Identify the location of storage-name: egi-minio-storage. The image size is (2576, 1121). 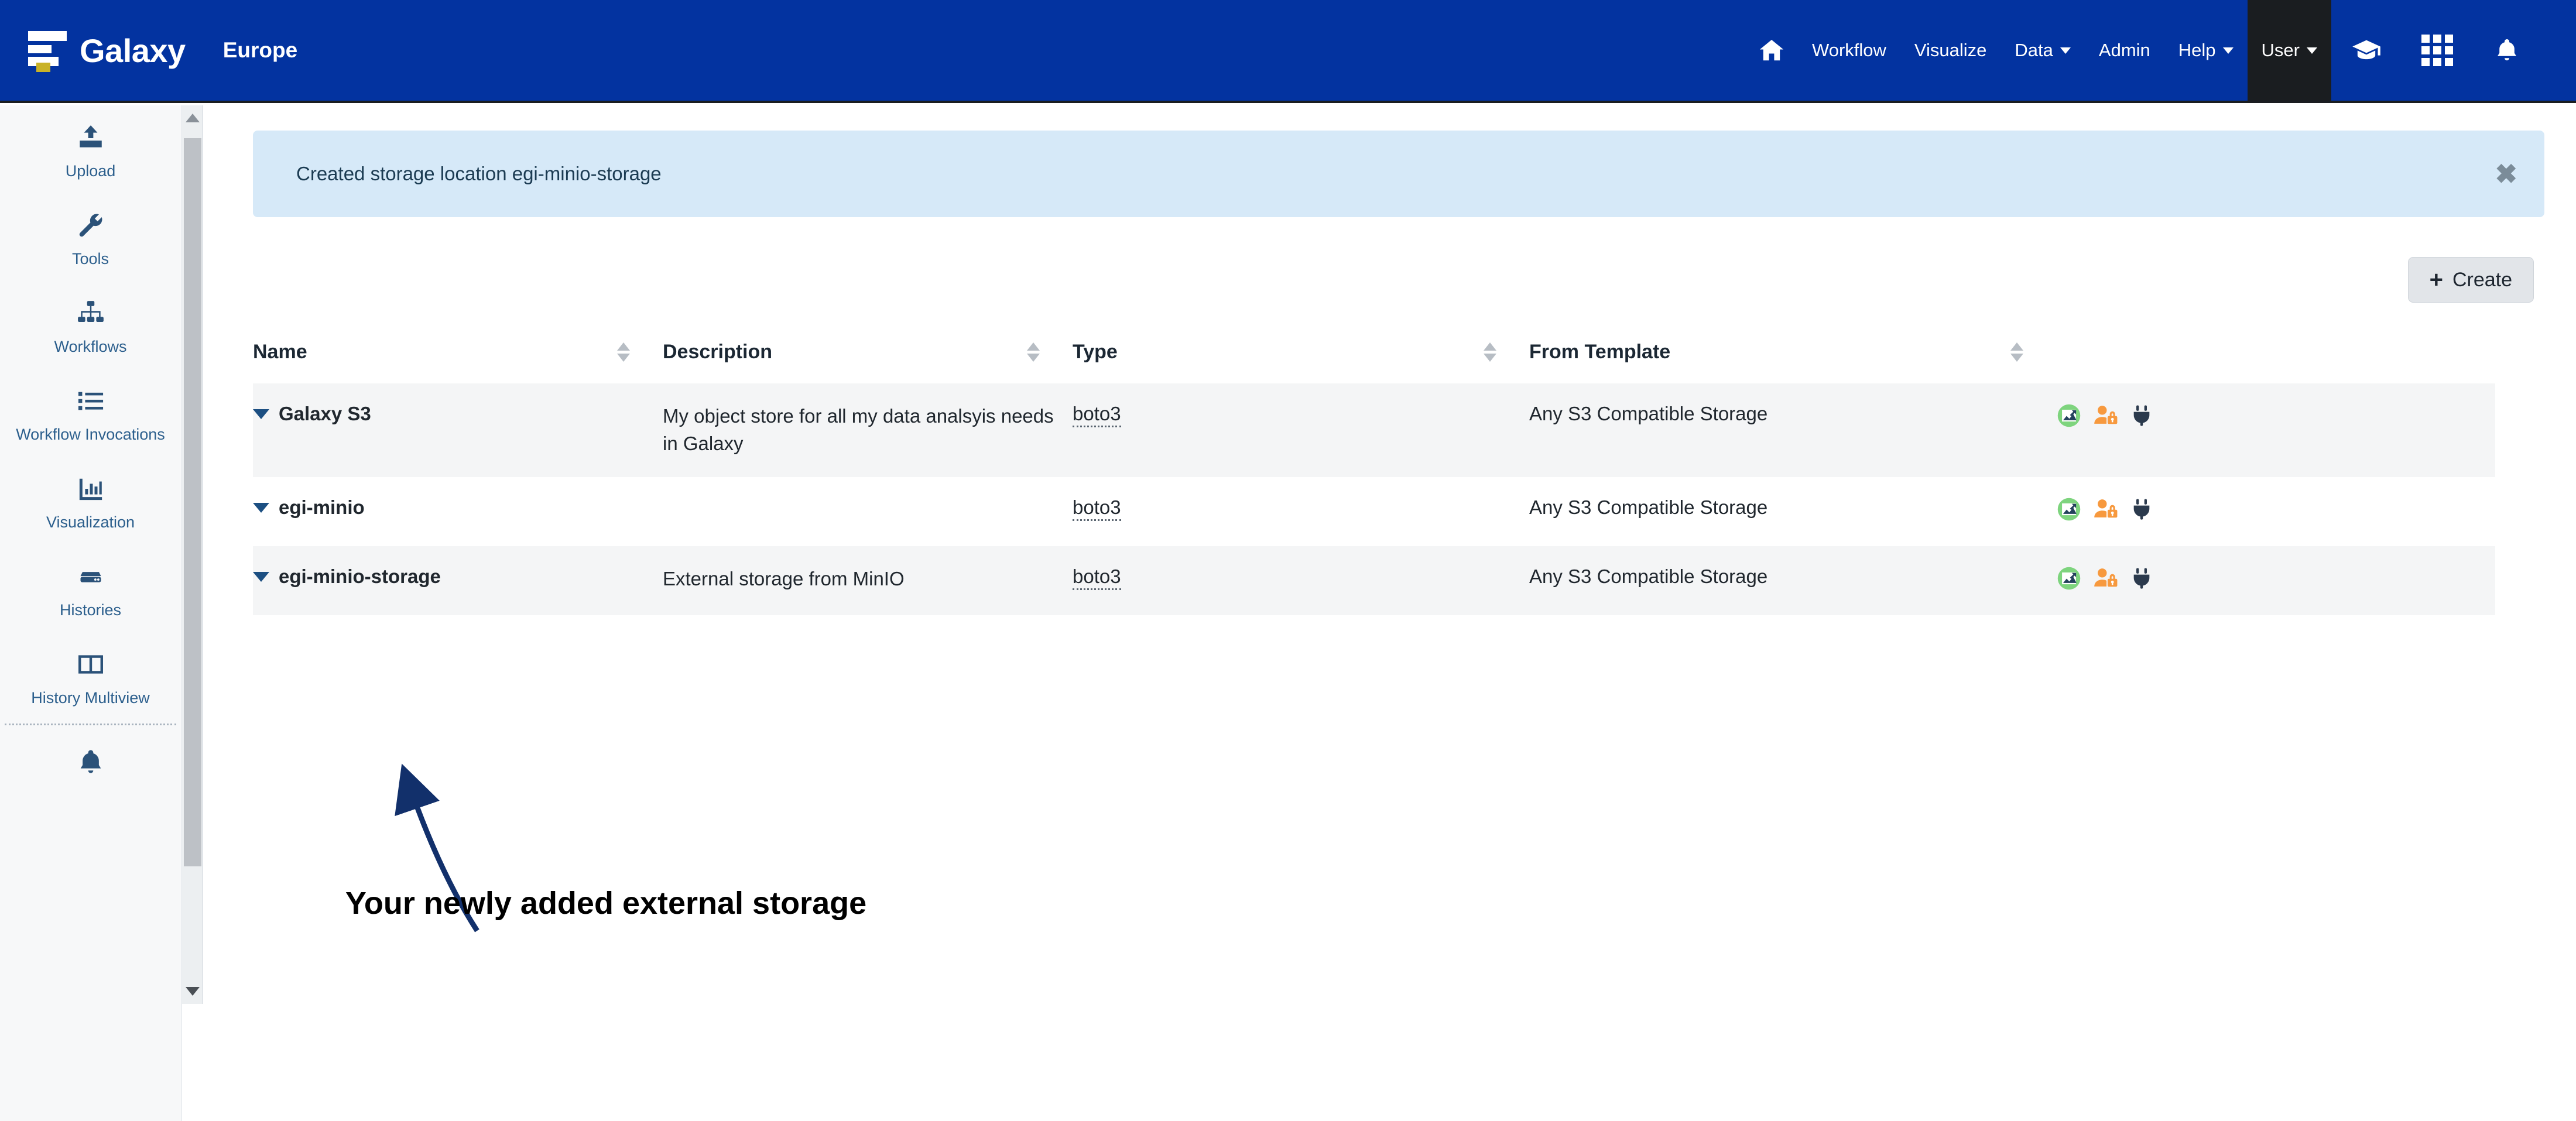
(360, 576).